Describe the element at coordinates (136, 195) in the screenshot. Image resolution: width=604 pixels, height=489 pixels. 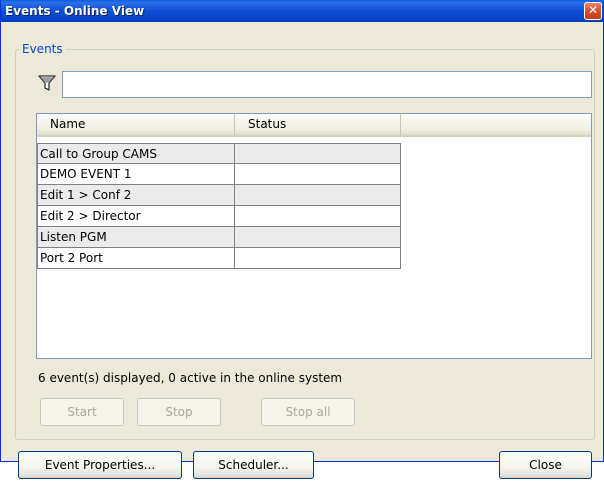
I see `event-name-cell: Edit 1 > Conf 2` at that location.